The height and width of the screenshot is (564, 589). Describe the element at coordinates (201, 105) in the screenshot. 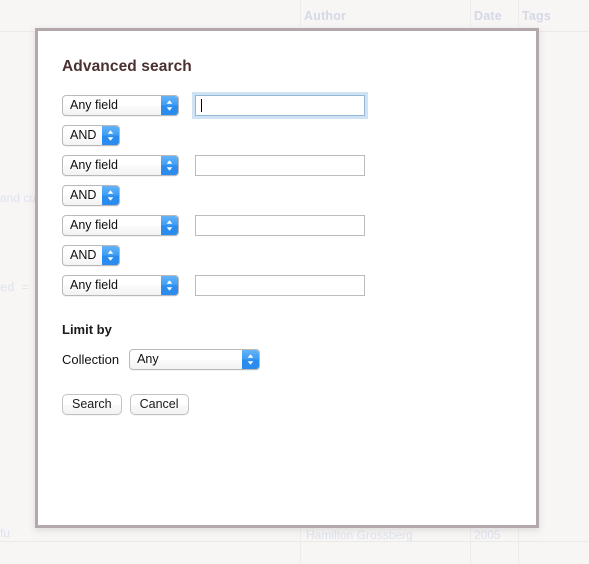

I see `text-caret` at that location.